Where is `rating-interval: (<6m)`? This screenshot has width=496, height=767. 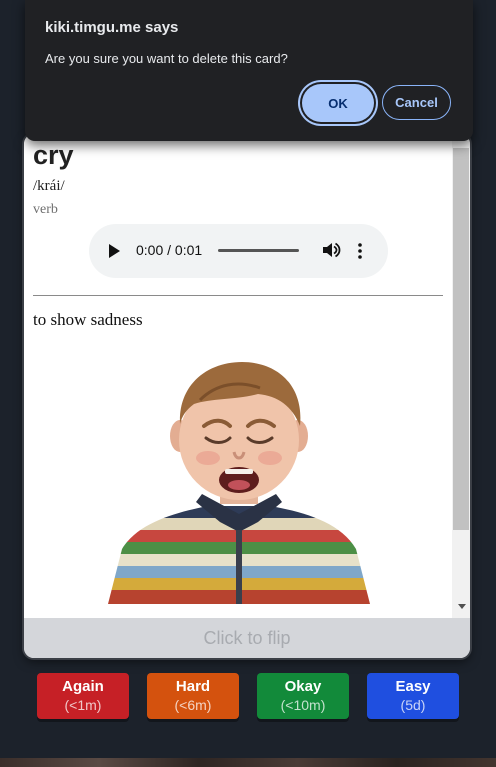
rating-interval: (<6m) is located at coordinates (193, 705).